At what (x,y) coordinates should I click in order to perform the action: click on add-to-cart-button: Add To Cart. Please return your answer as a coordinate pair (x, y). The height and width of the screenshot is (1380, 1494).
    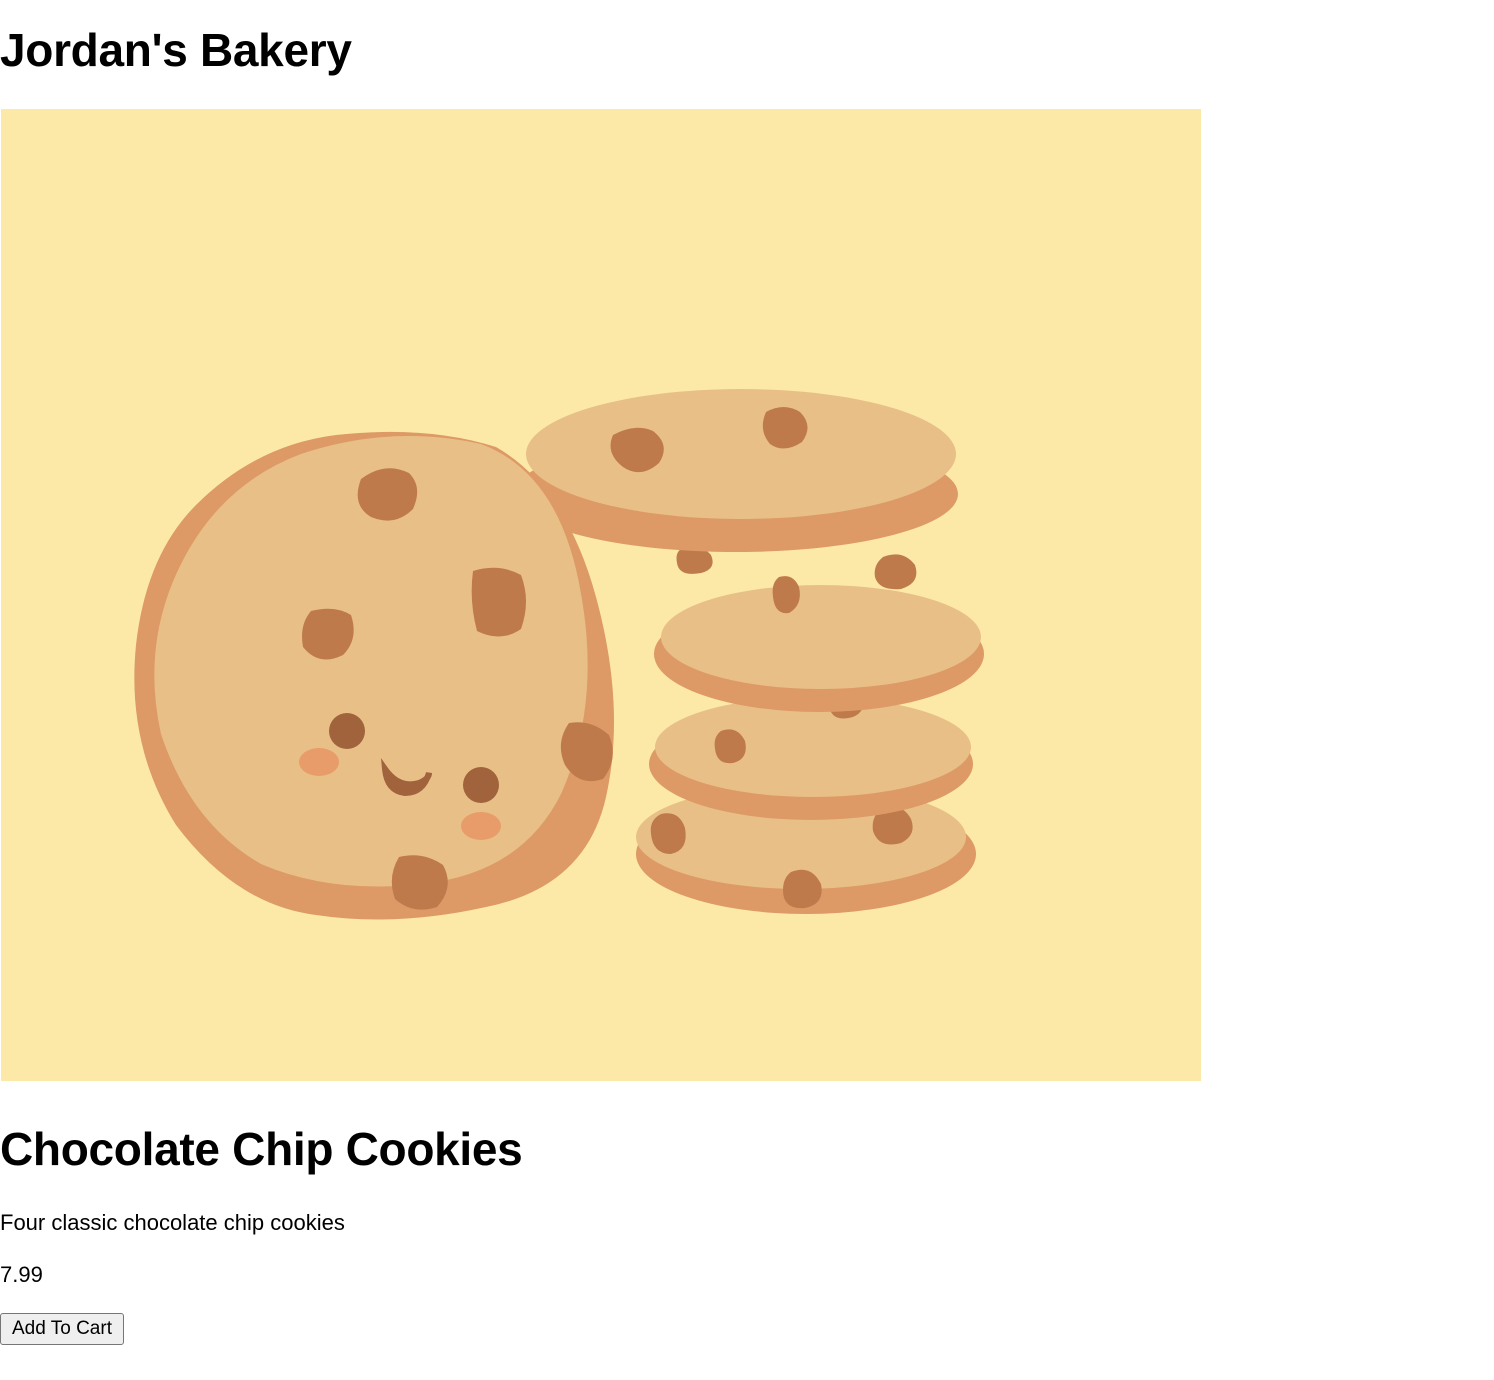
    Looking at the image, I should click on (62, 1329).